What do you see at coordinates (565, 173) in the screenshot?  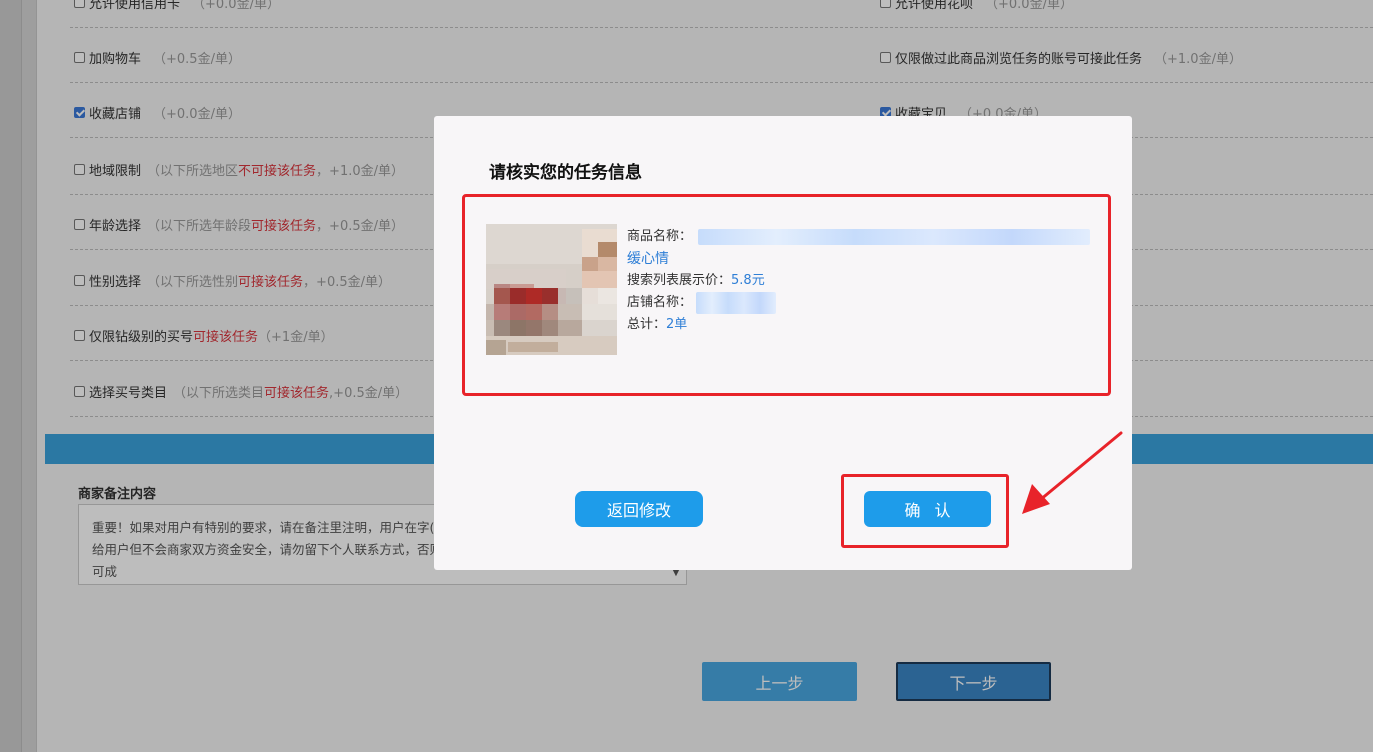 I see `modal-title: 请核实您的任务信息` at bounding box center [565, 173].